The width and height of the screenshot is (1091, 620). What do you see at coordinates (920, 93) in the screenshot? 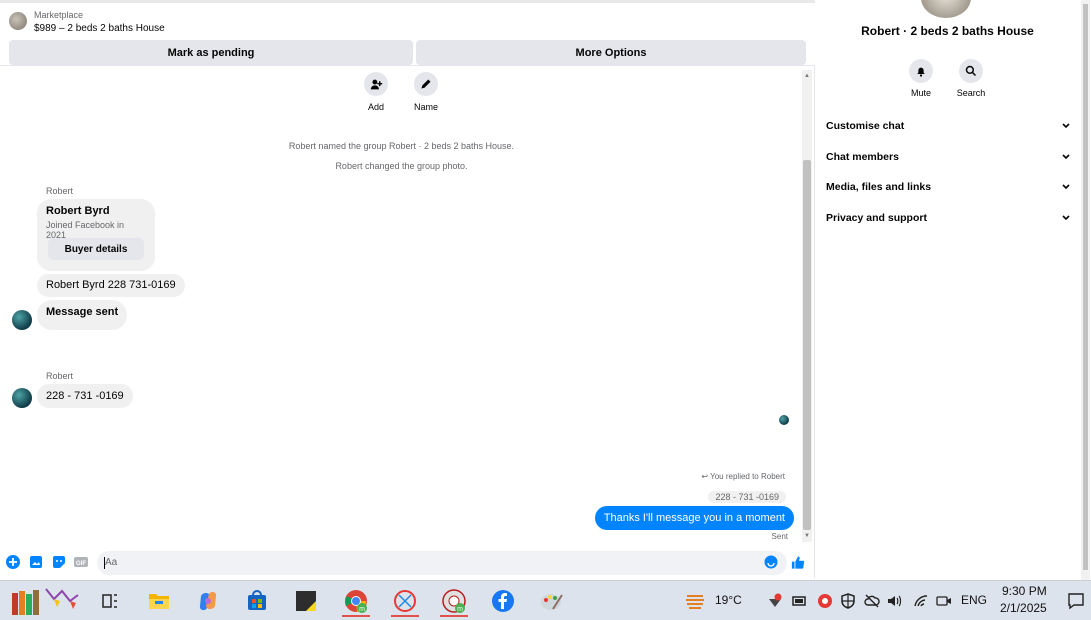
I see `mute-label: Mute` at bounding box center [920, 93].